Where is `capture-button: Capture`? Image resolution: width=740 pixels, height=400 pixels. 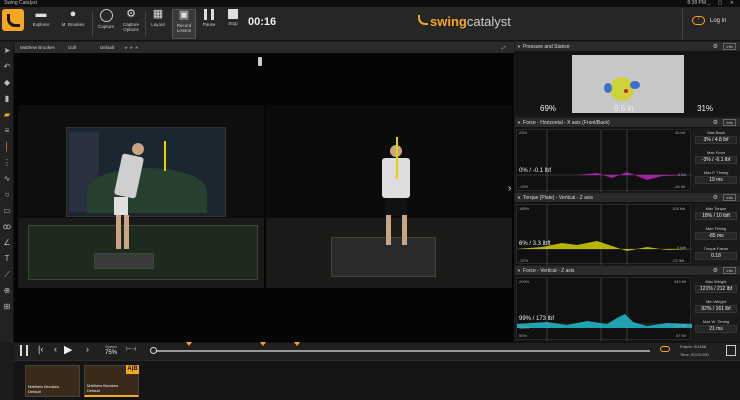
capture-button: Capture is located at coordinates (106, 24).